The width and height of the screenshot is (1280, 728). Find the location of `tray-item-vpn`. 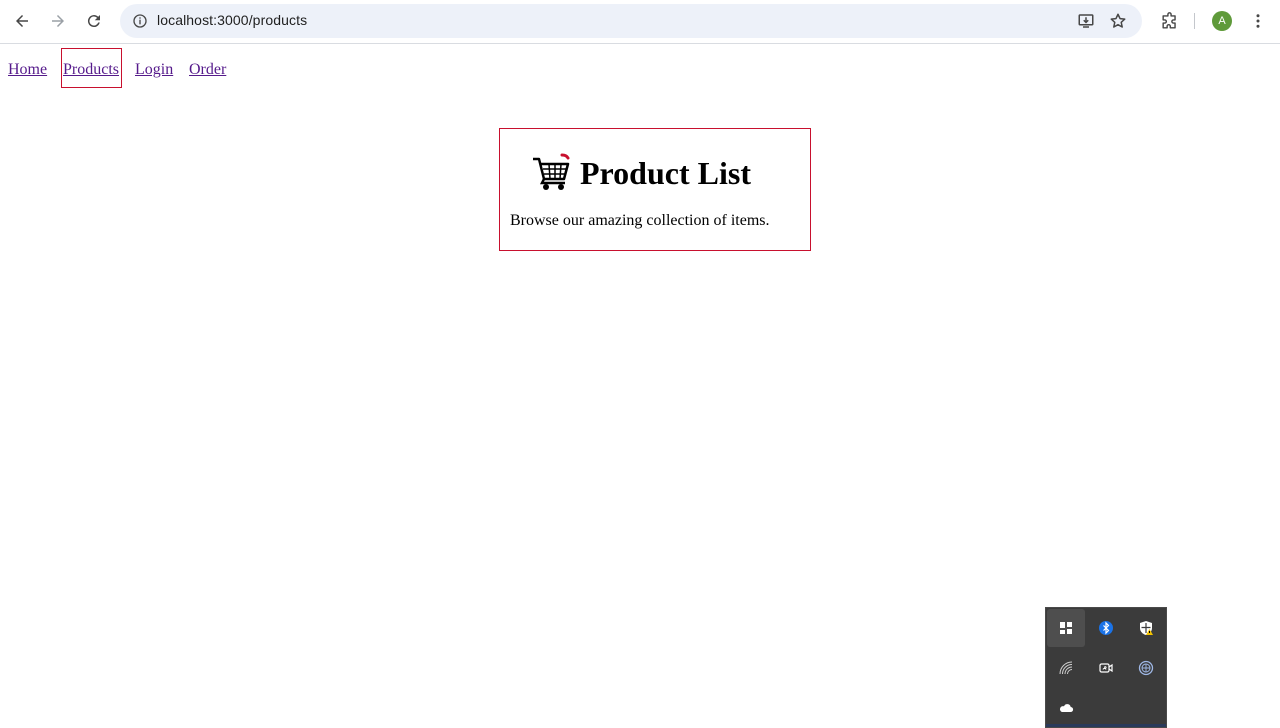

tray-item-vpn is located at coordinates (1146, 668).